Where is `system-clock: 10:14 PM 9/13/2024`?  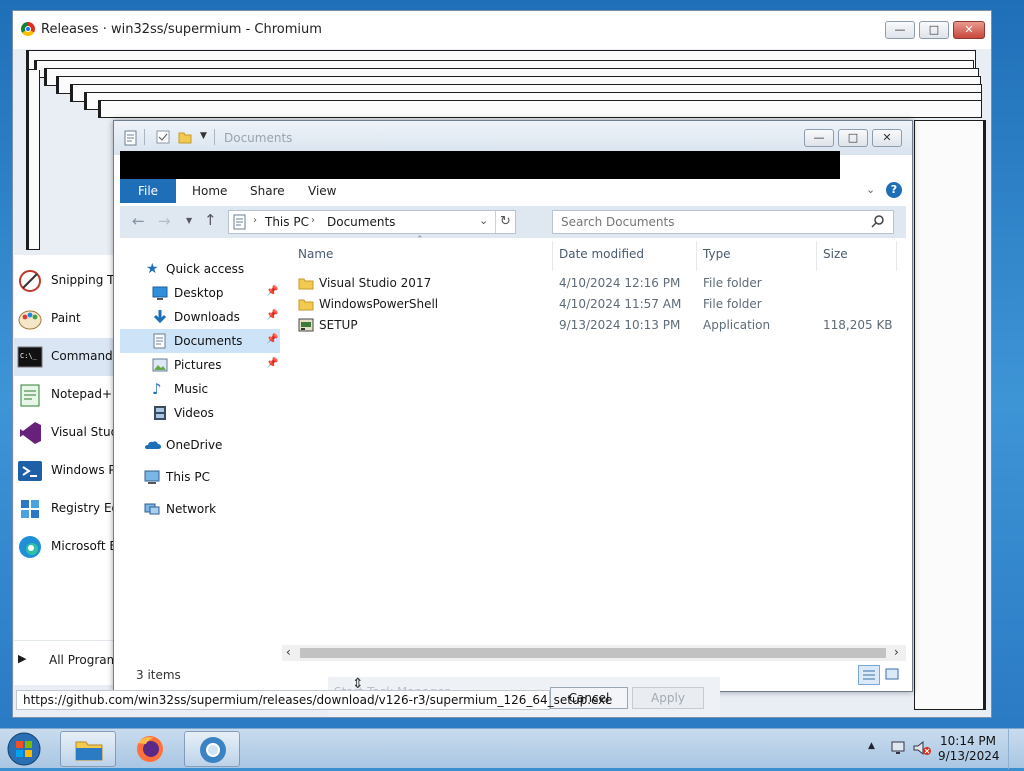 system-clock: 10:14 PM 9/13/2024 is located at coordinates (969, 749).